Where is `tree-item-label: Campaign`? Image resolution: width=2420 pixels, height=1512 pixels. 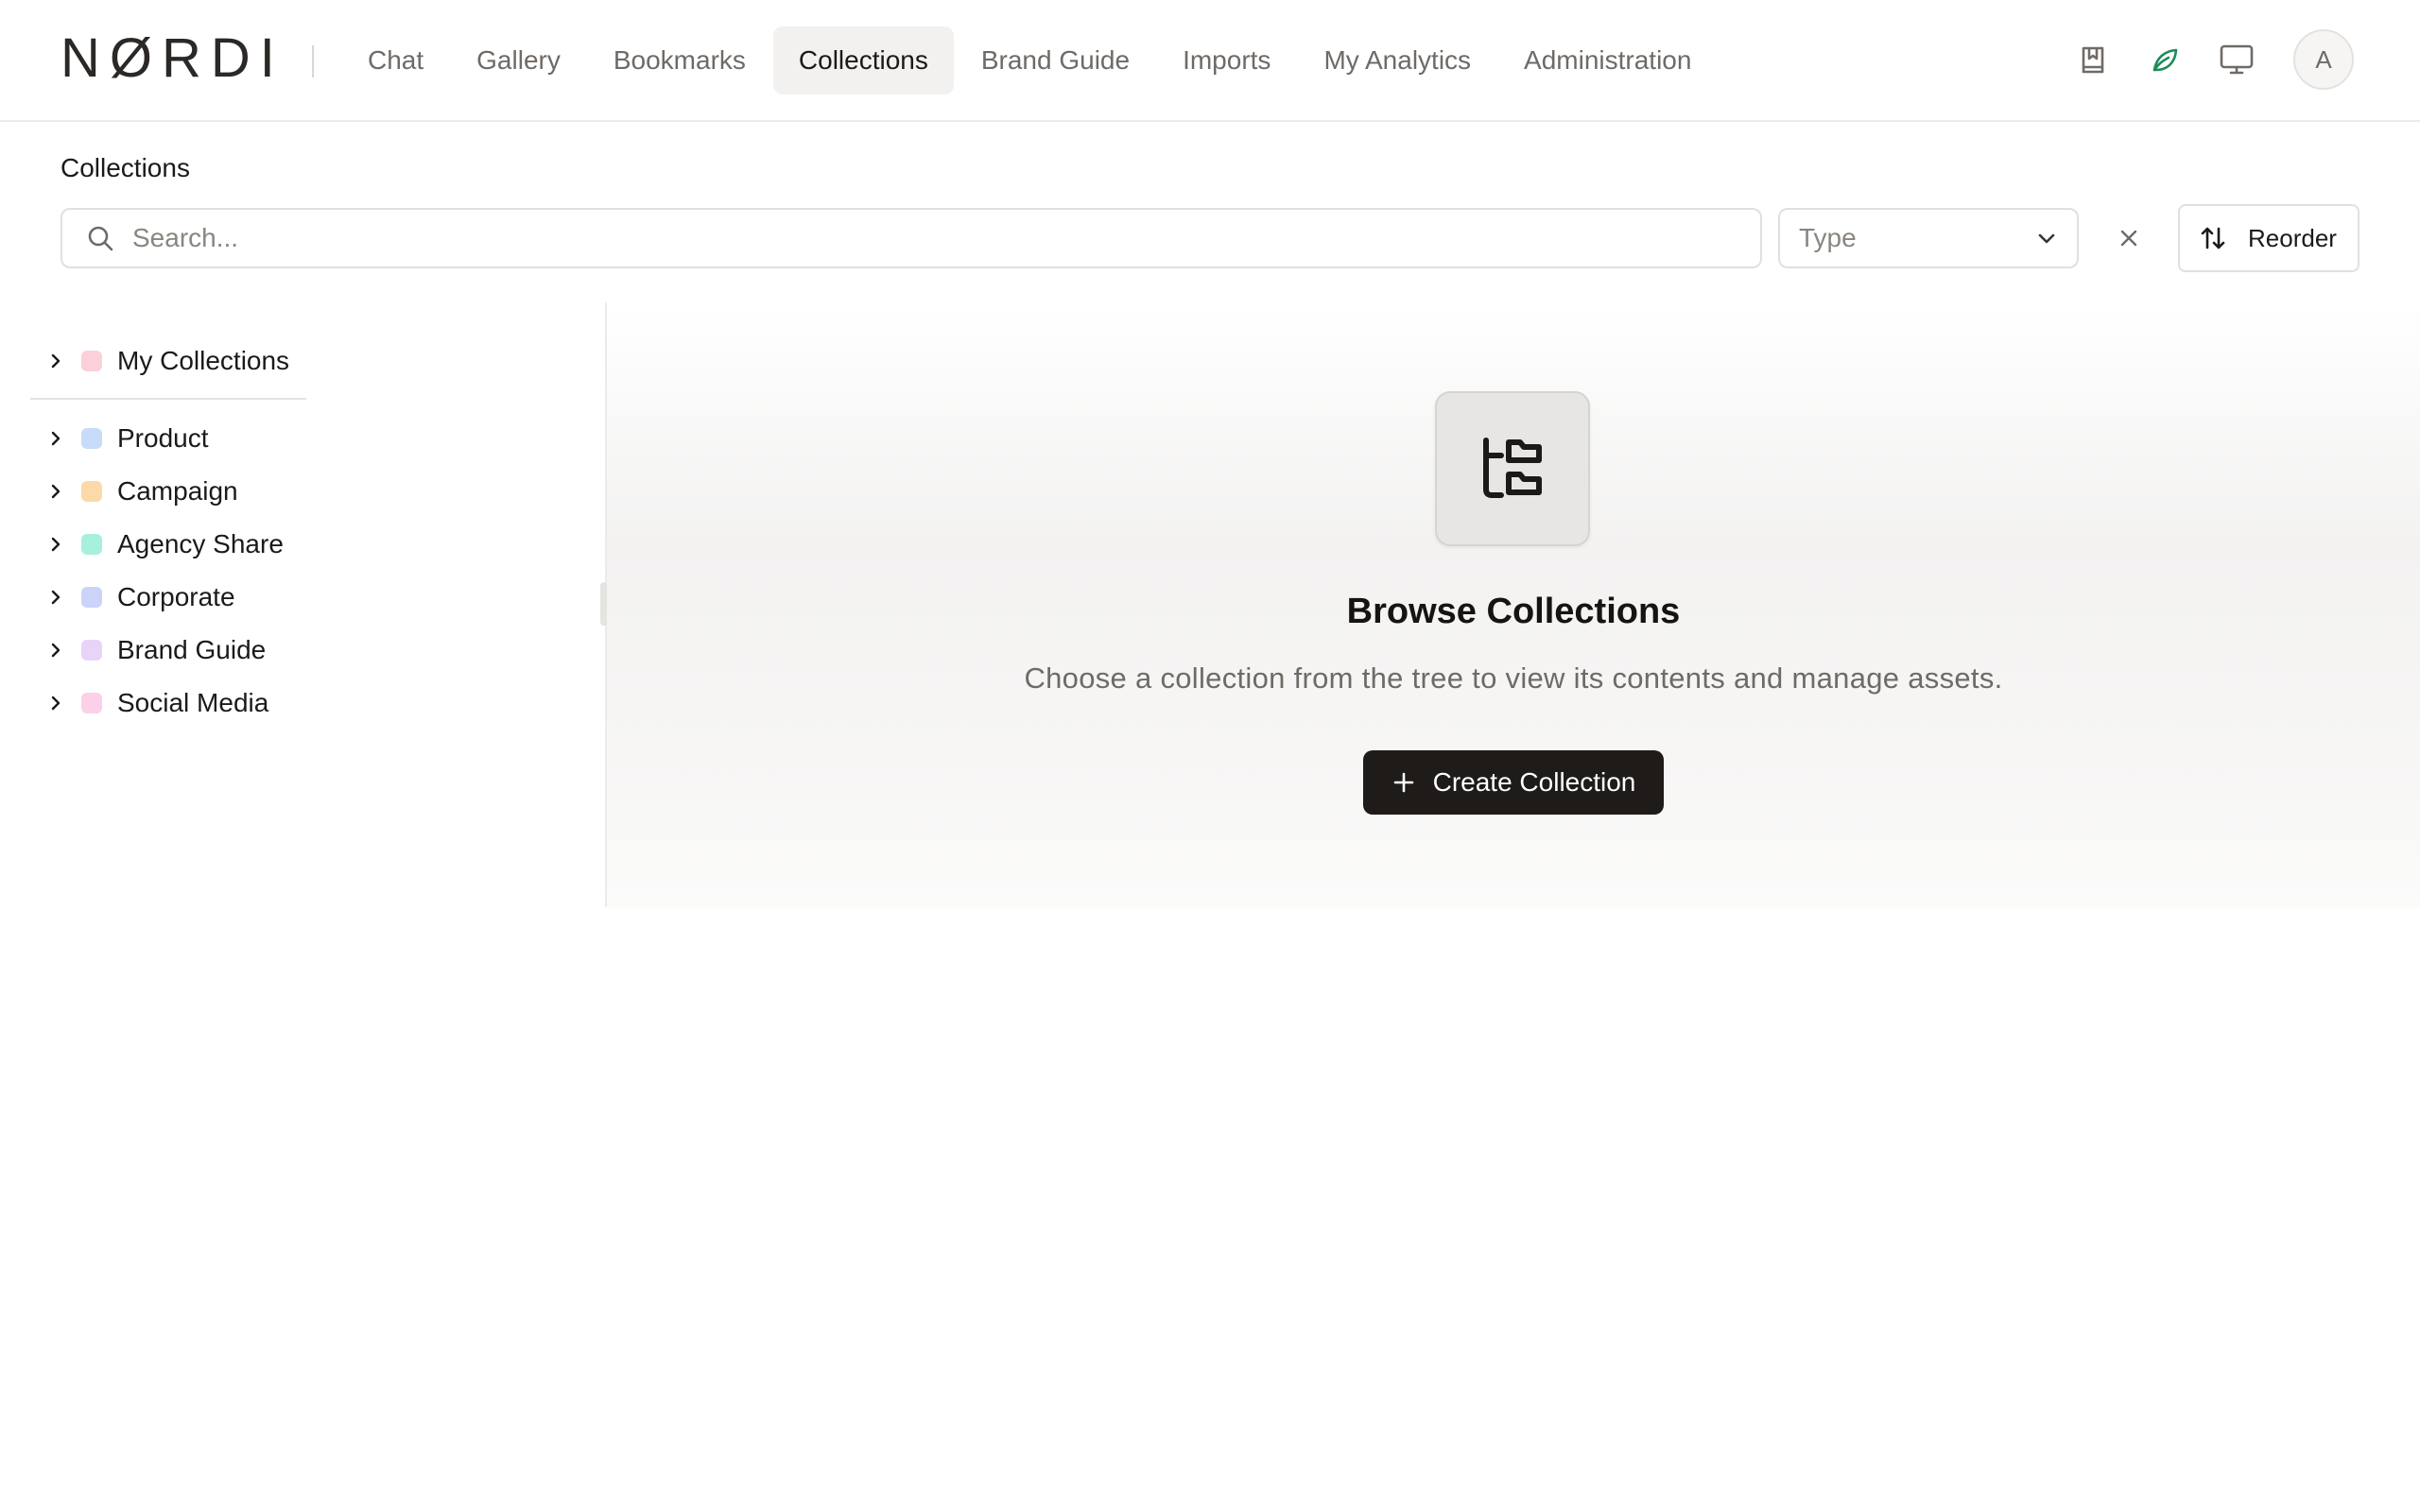
tree-item-label: Campaign is located at coordinates (177, 491).